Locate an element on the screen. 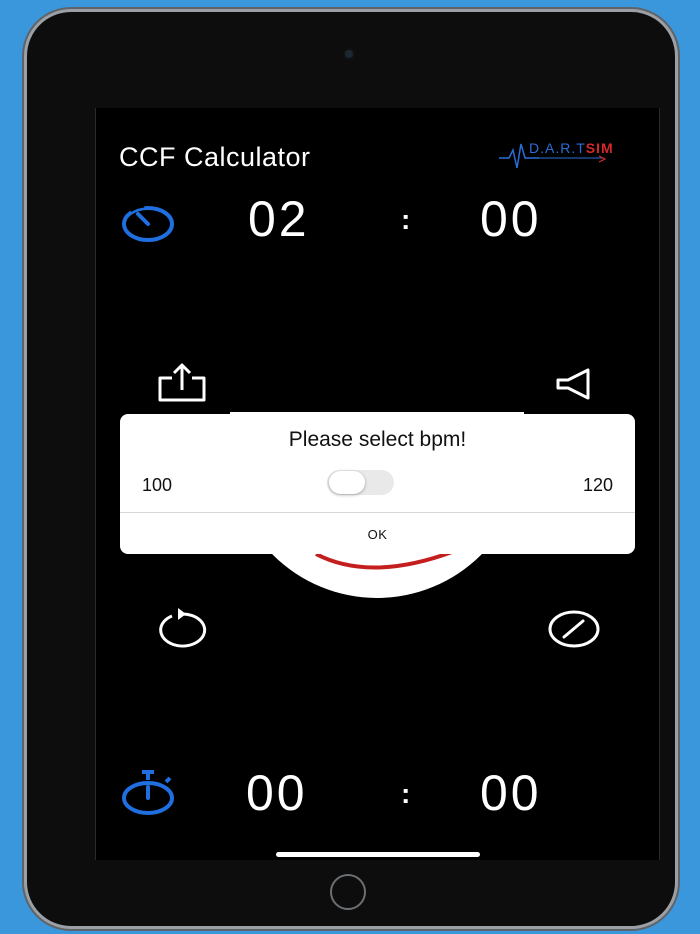 The height and width of the screenshot is (934, 700). logo-suffix: SIM is located at coordinates (599, 148).